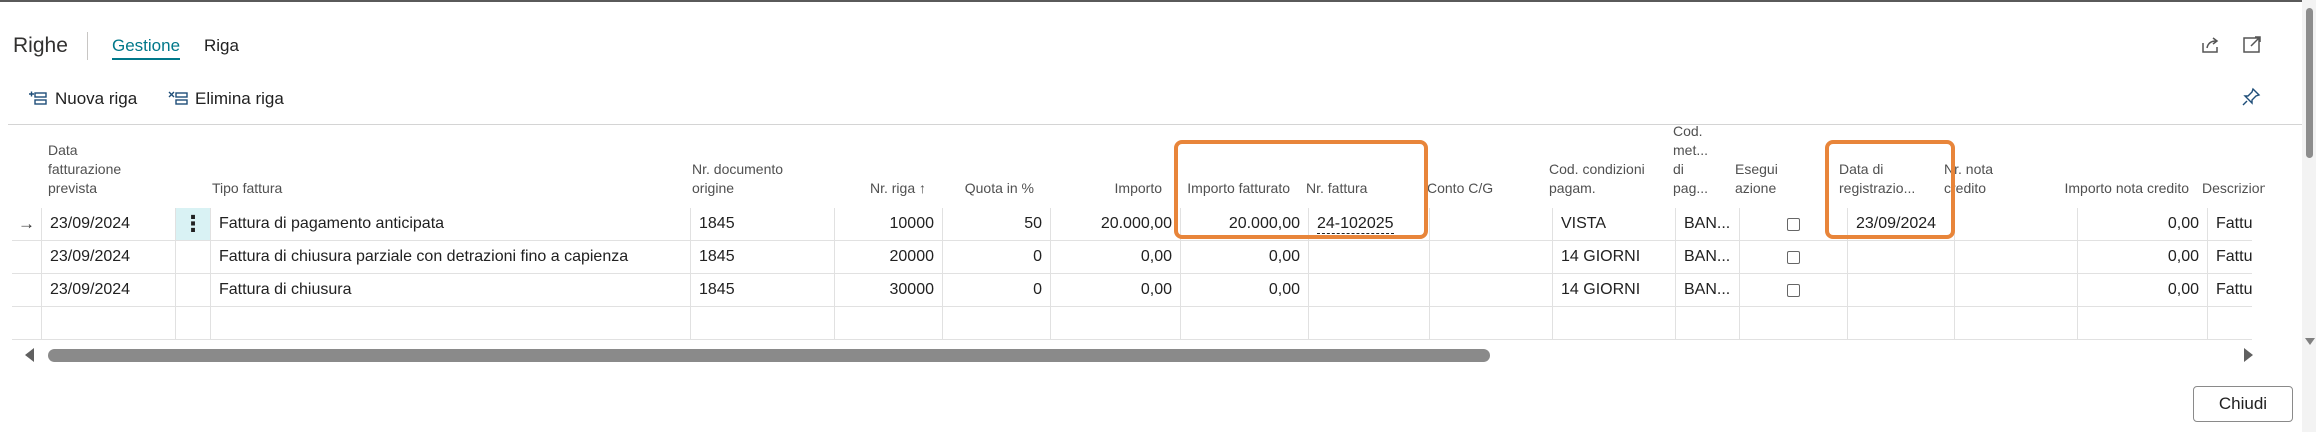 This screenshot has width=2316, height=432. Describe the element at coordinates (1597, 165) in the screenshot. I see `header-cod-condizioni: Cod. condizioni pagam.` at that location.